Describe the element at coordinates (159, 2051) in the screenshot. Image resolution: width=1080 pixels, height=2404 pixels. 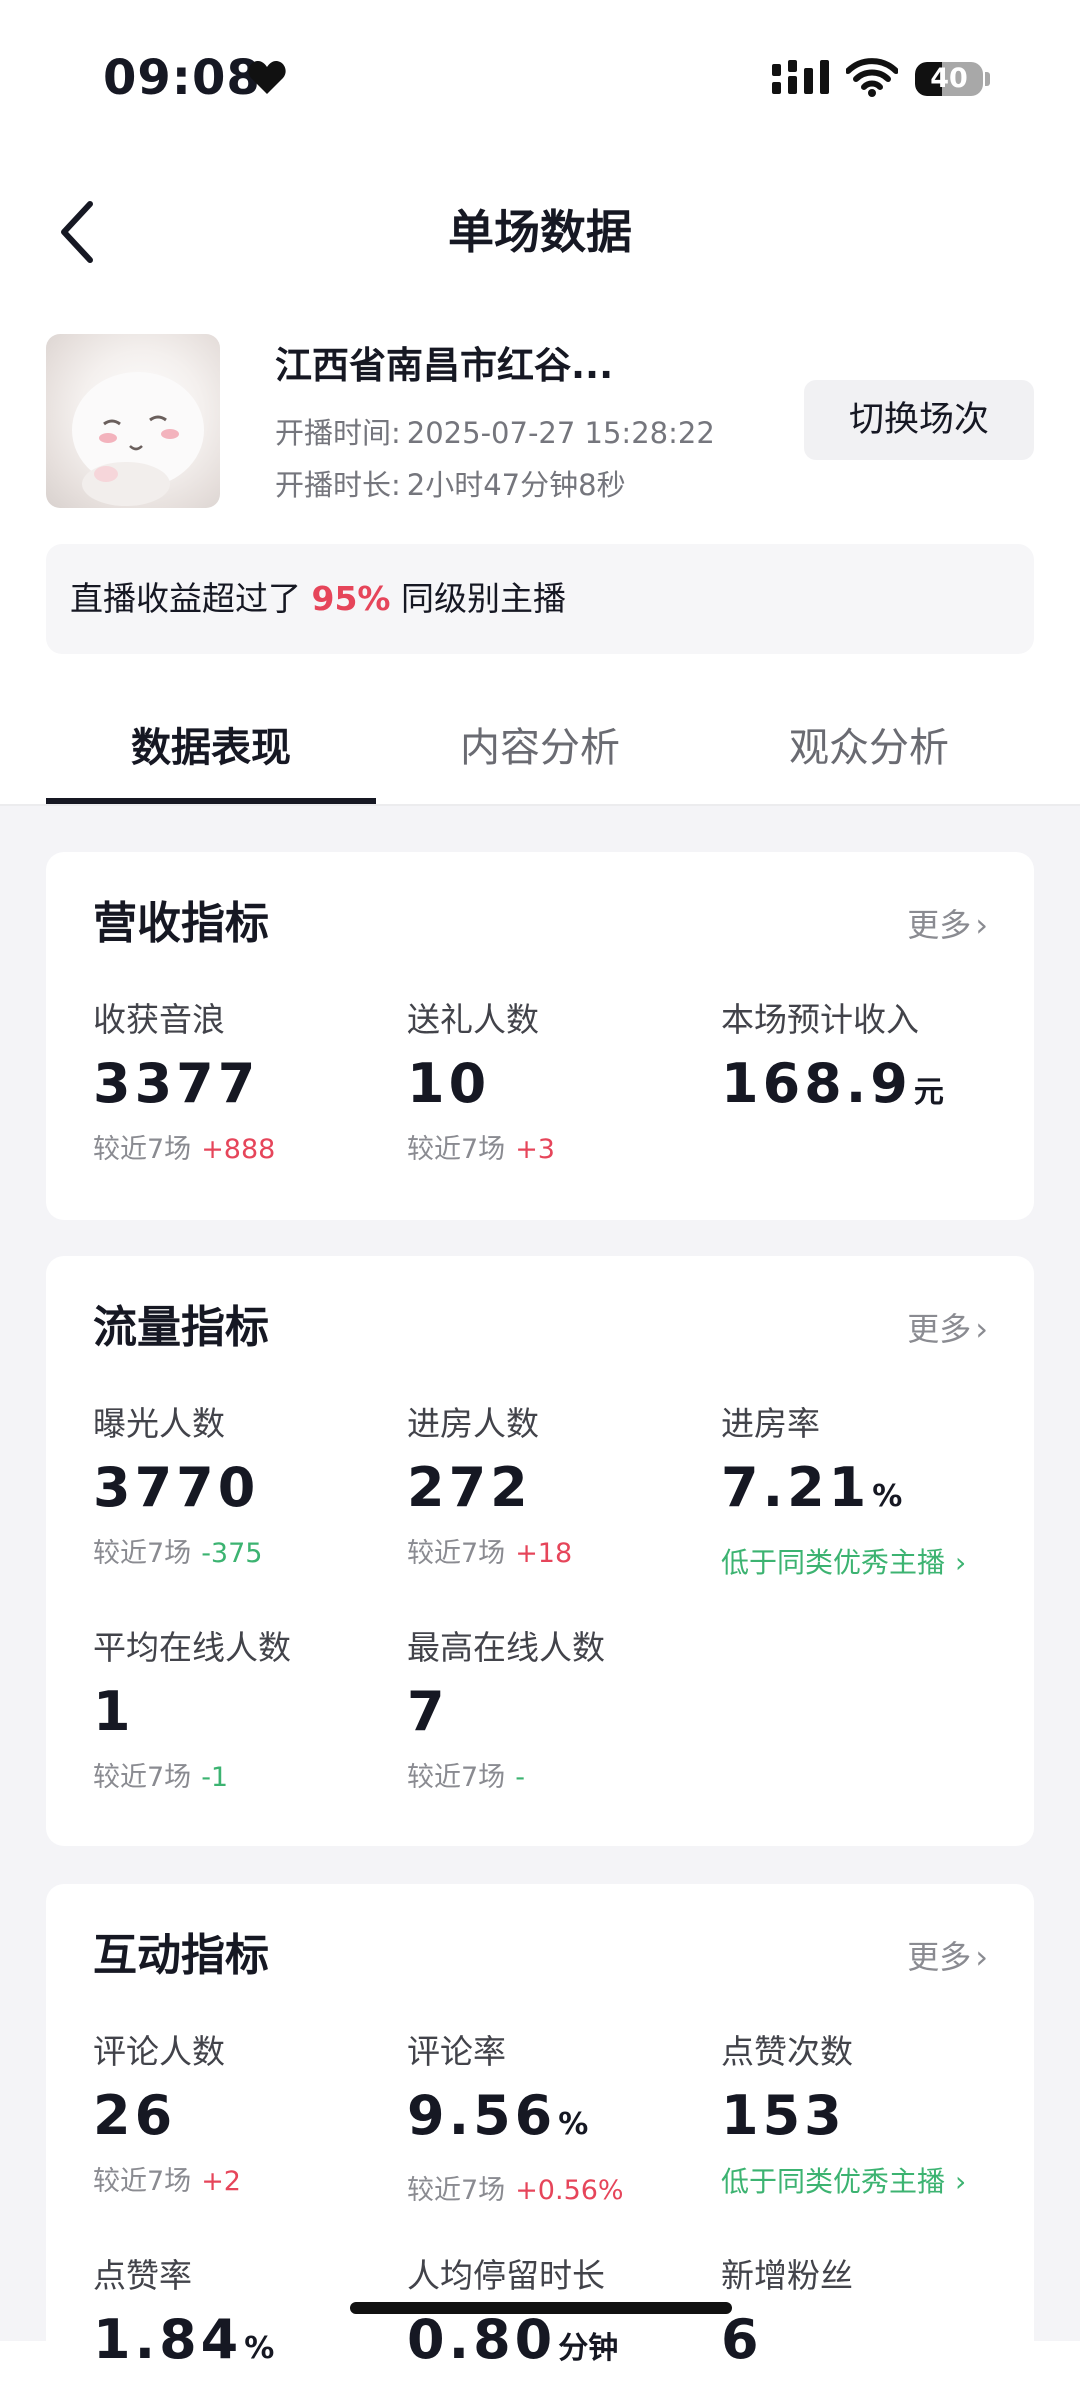
I see `metric-label: 评论人数` at that location.